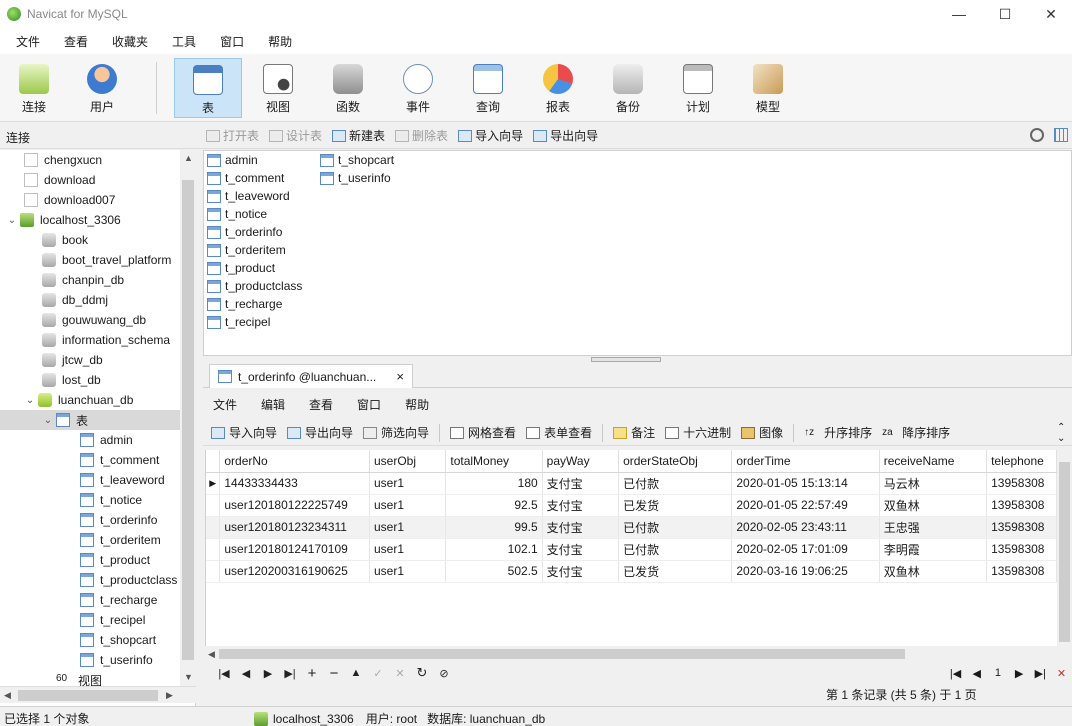 The width and height of the screenshot is (1072, 726). Describe the element at coordinates (232, 160) in the screenshot. I see `object-table-item: admin` at that location.